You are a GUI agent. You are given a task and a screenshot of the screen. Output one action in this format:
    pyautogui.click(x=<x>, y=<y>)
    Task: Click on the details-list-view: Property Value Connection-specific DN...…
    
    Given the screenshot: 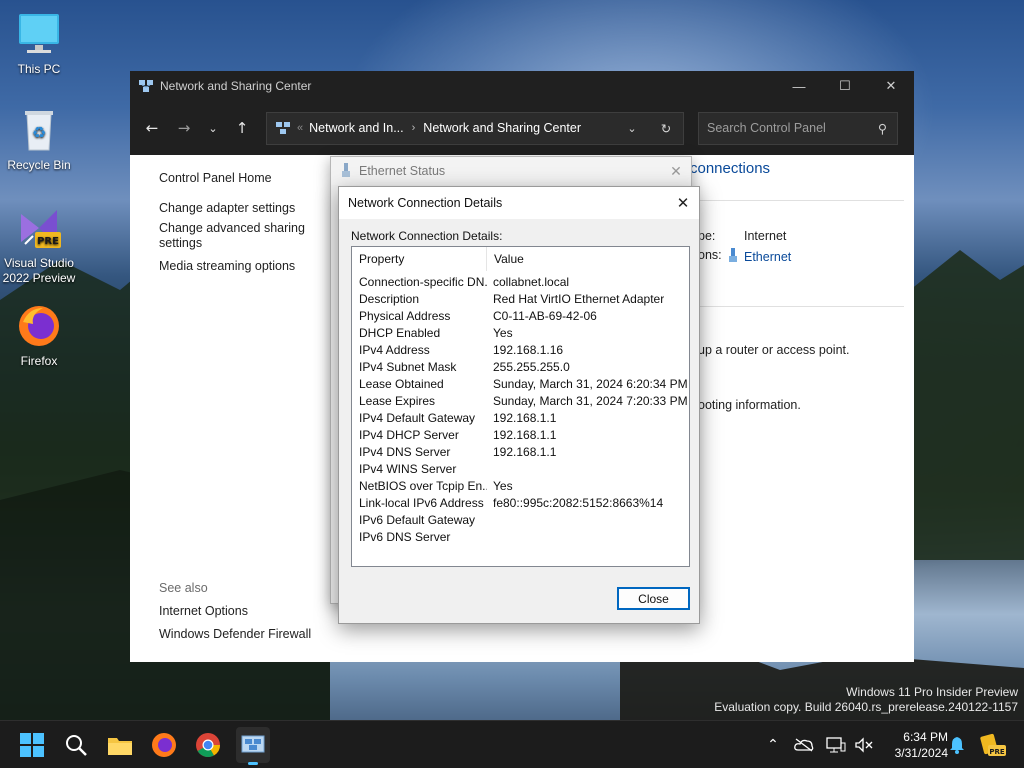 What is the action you would take?
    pyautogui.click(x=520, y=406)
    